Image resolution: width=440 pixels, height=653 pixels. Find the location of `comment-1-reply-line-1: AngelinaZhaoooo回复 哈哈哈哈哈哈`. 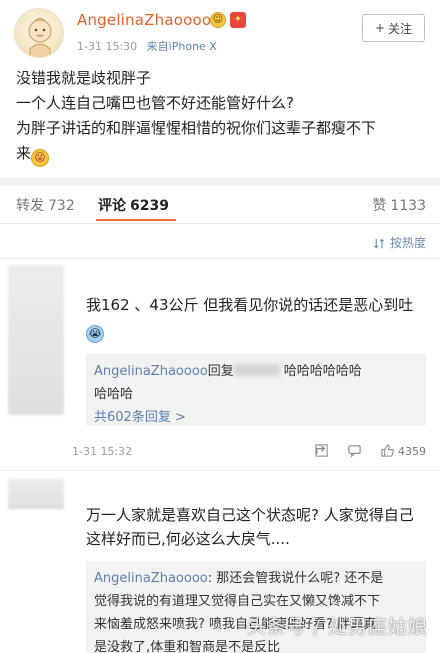

comment-1-reply-line-1: AngelinaZhaoooo回复 哈哈哈哈哈哈 is located at coordinates (256, 371).